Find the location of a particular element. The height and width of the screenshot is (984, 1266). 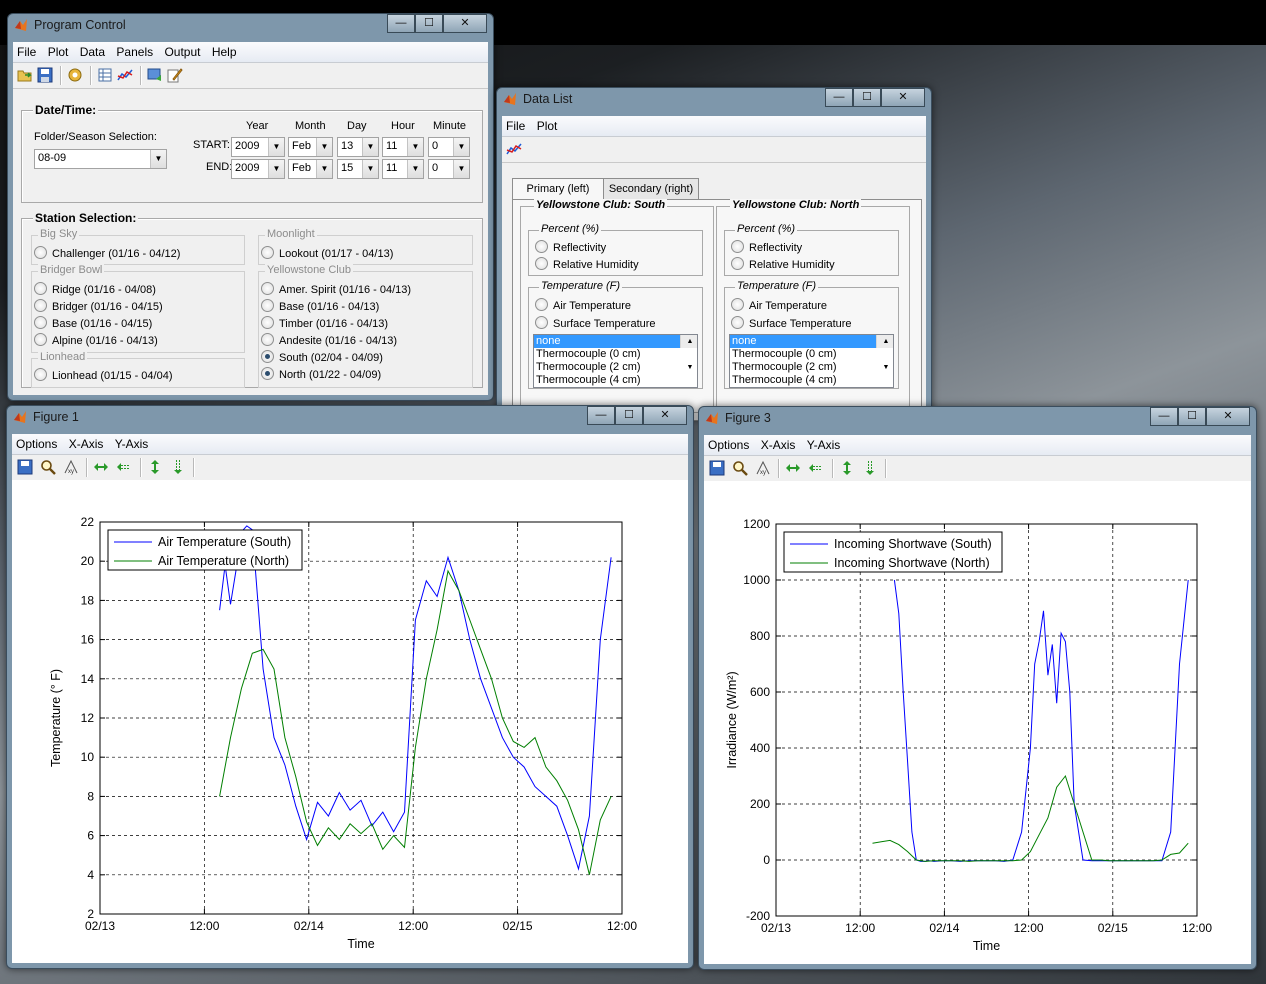

program-control-titlebar: Program Control — ☐ ✕ is located at coordinates (250, 25).